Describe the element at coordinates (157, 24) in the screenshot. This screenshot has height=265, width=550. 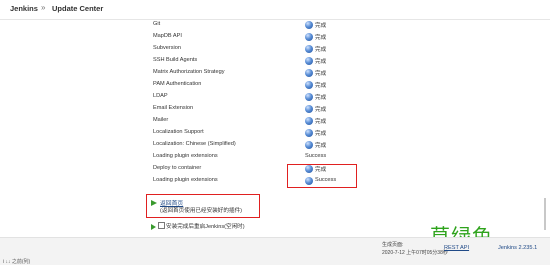
I see `plugin-name: Git` at that location.